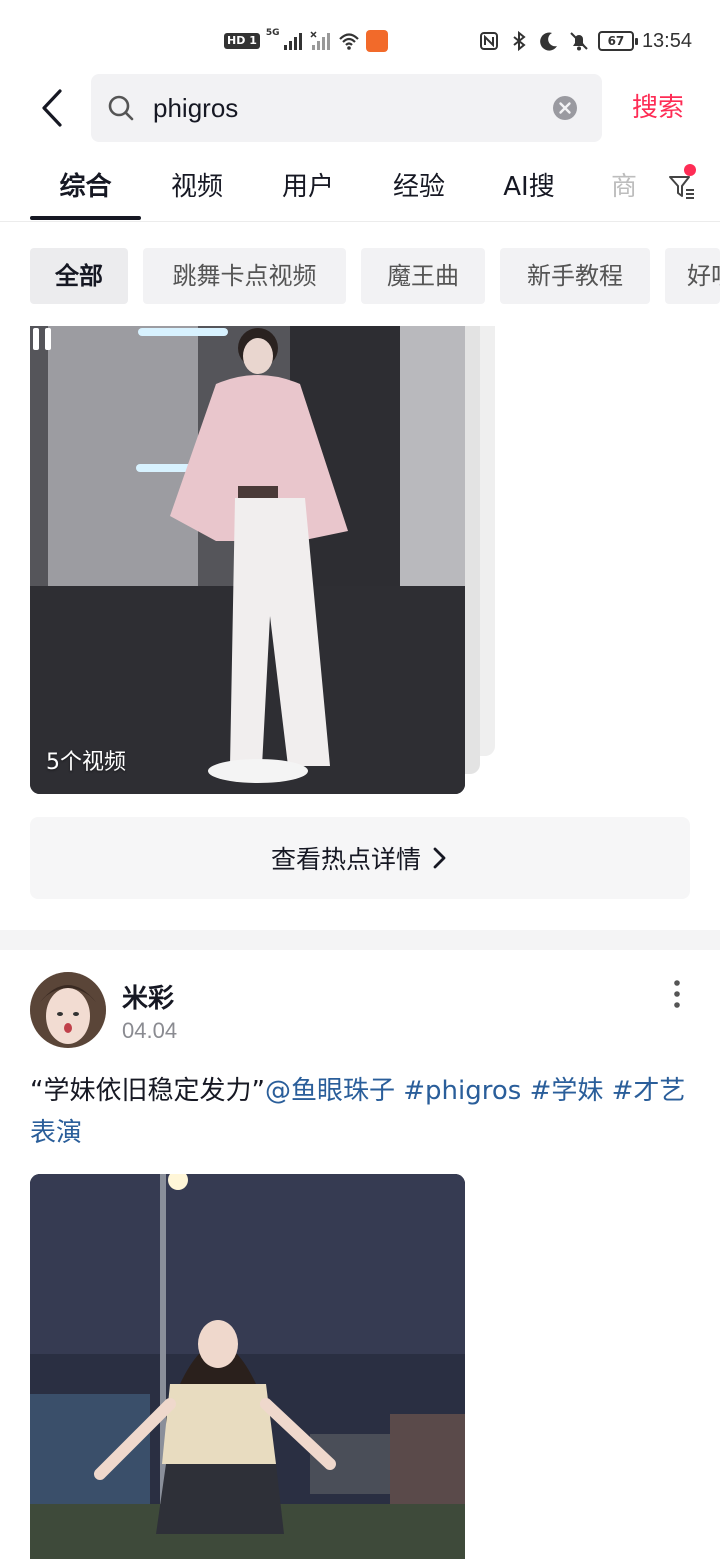  I want to click on nfc-icon, so click(488, 41).